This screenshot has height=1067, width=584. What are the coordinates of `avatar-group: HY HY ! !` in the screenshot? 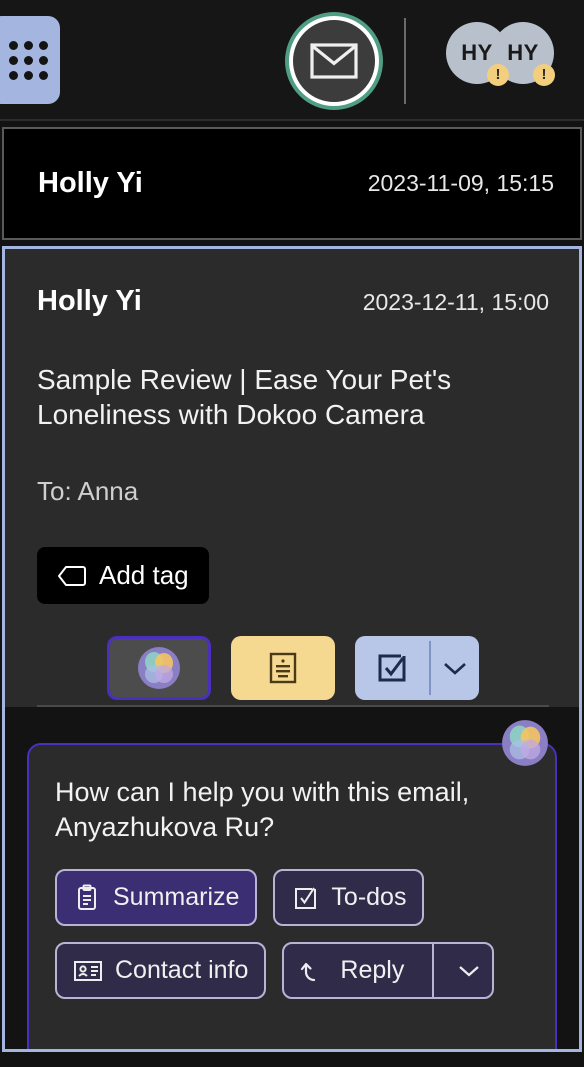 It's located at (511, 62).